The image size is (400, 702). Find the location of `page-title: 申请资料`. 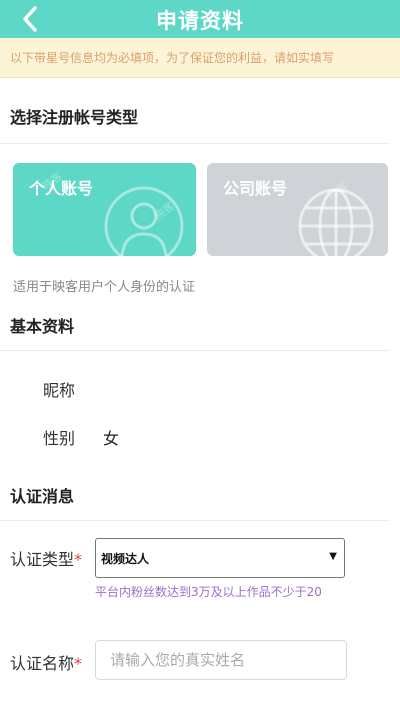

page-title: 申请资料 is located at coordinates (200, 21).